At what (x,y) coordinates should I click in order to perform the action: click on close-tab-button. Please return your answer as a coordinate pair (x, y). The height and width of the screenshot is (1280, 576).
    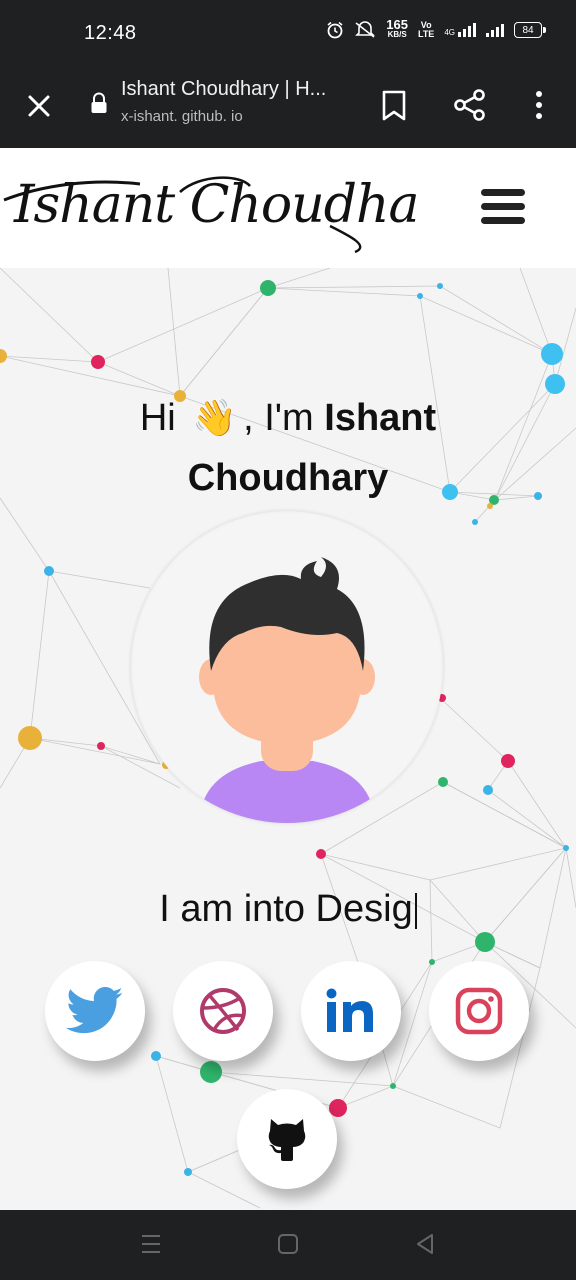
    Looking at the image, I should click on (39, 106).